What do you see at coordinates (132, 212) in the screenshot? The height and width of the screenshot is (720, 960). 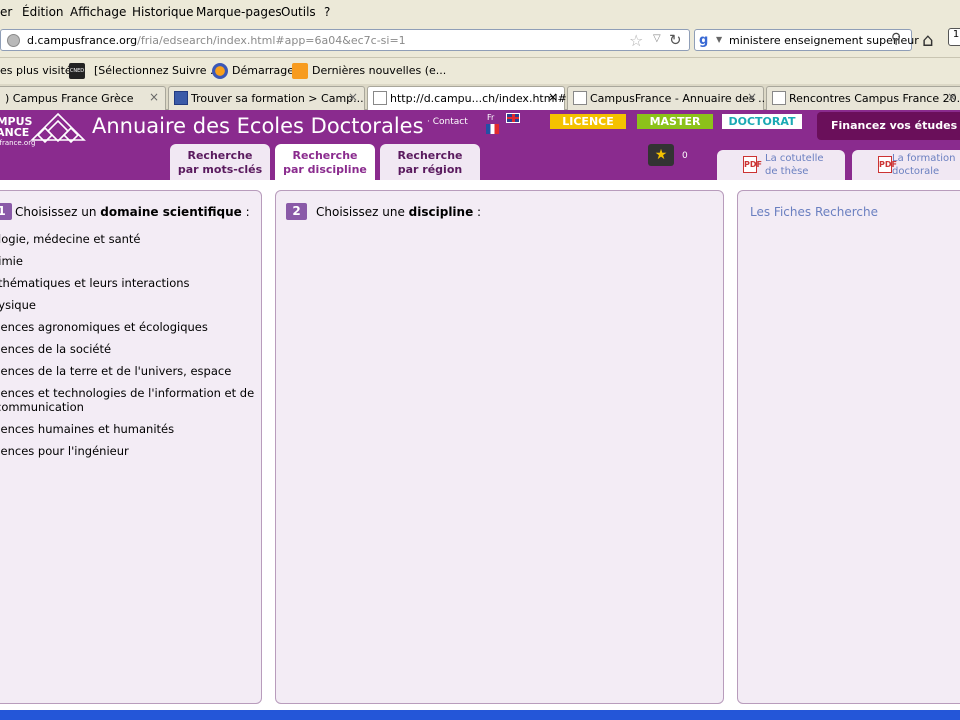 I see `step-1-title: Choisissez un domaine scientifique :` at bounding box center [132, 212].